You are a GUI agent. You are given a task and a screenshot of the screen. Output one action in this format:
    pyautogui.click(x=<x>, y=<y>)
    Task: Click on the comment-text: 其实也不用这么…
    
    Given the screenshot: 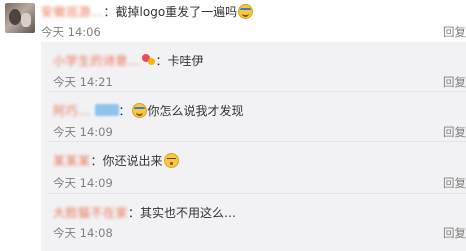 What is the action you would take?
    pyautogui.click(x=188, y=213)
    